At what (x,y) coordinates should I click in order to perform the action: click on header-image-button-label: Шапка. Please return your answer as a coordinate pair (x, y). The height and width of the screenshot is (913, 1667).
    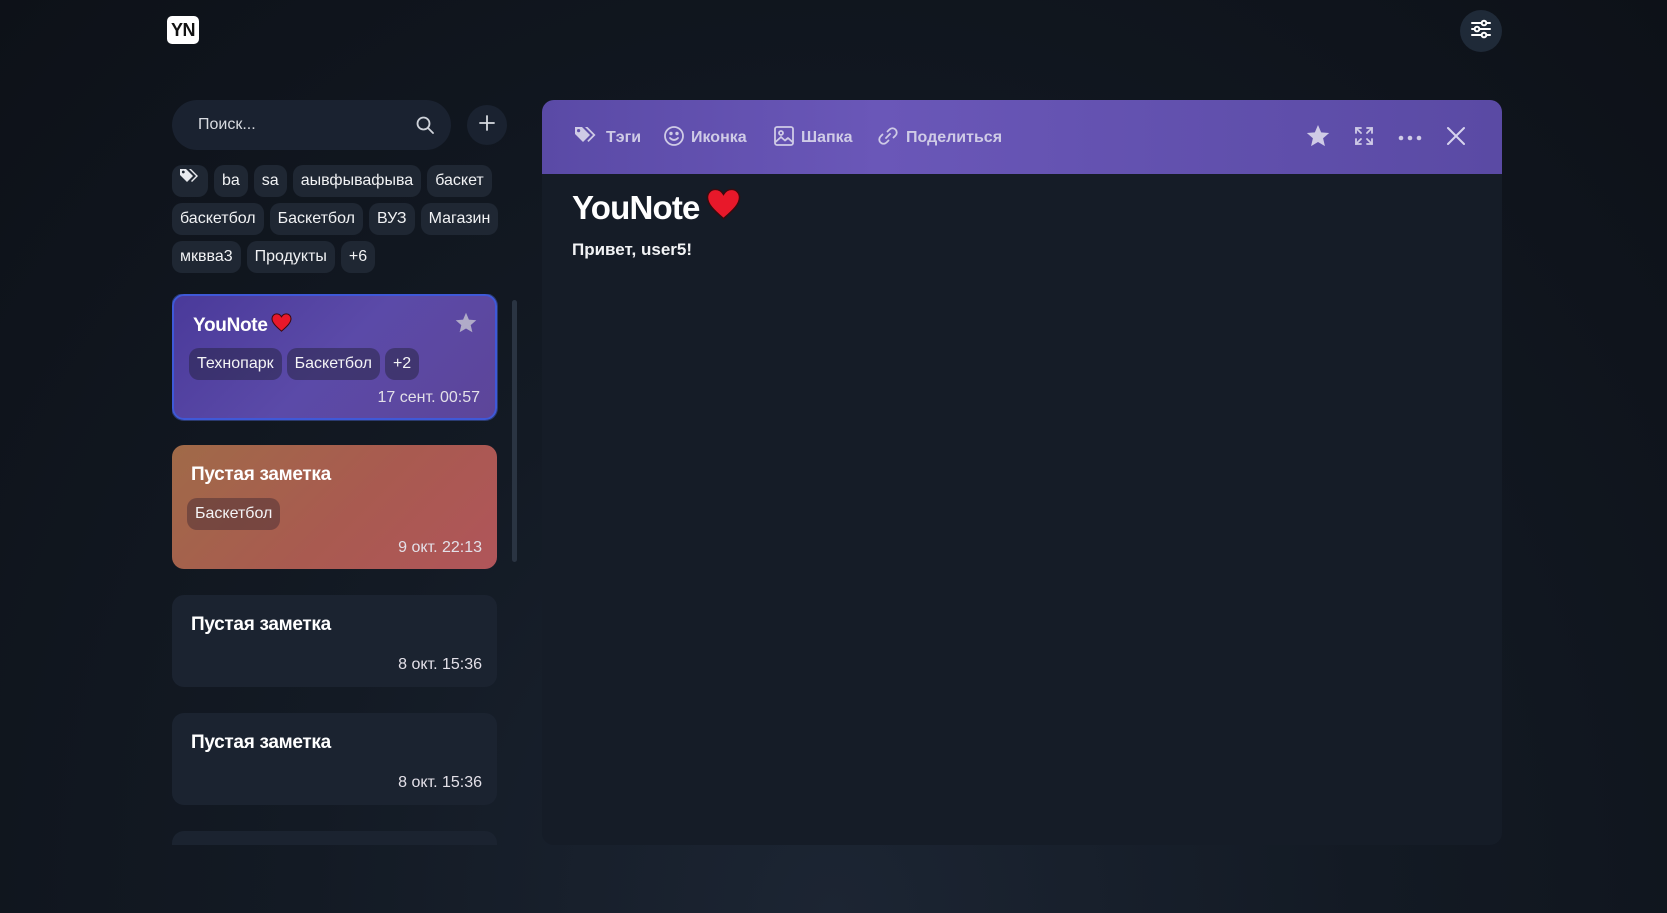
    Looking at the image, I should click on (827, 137).